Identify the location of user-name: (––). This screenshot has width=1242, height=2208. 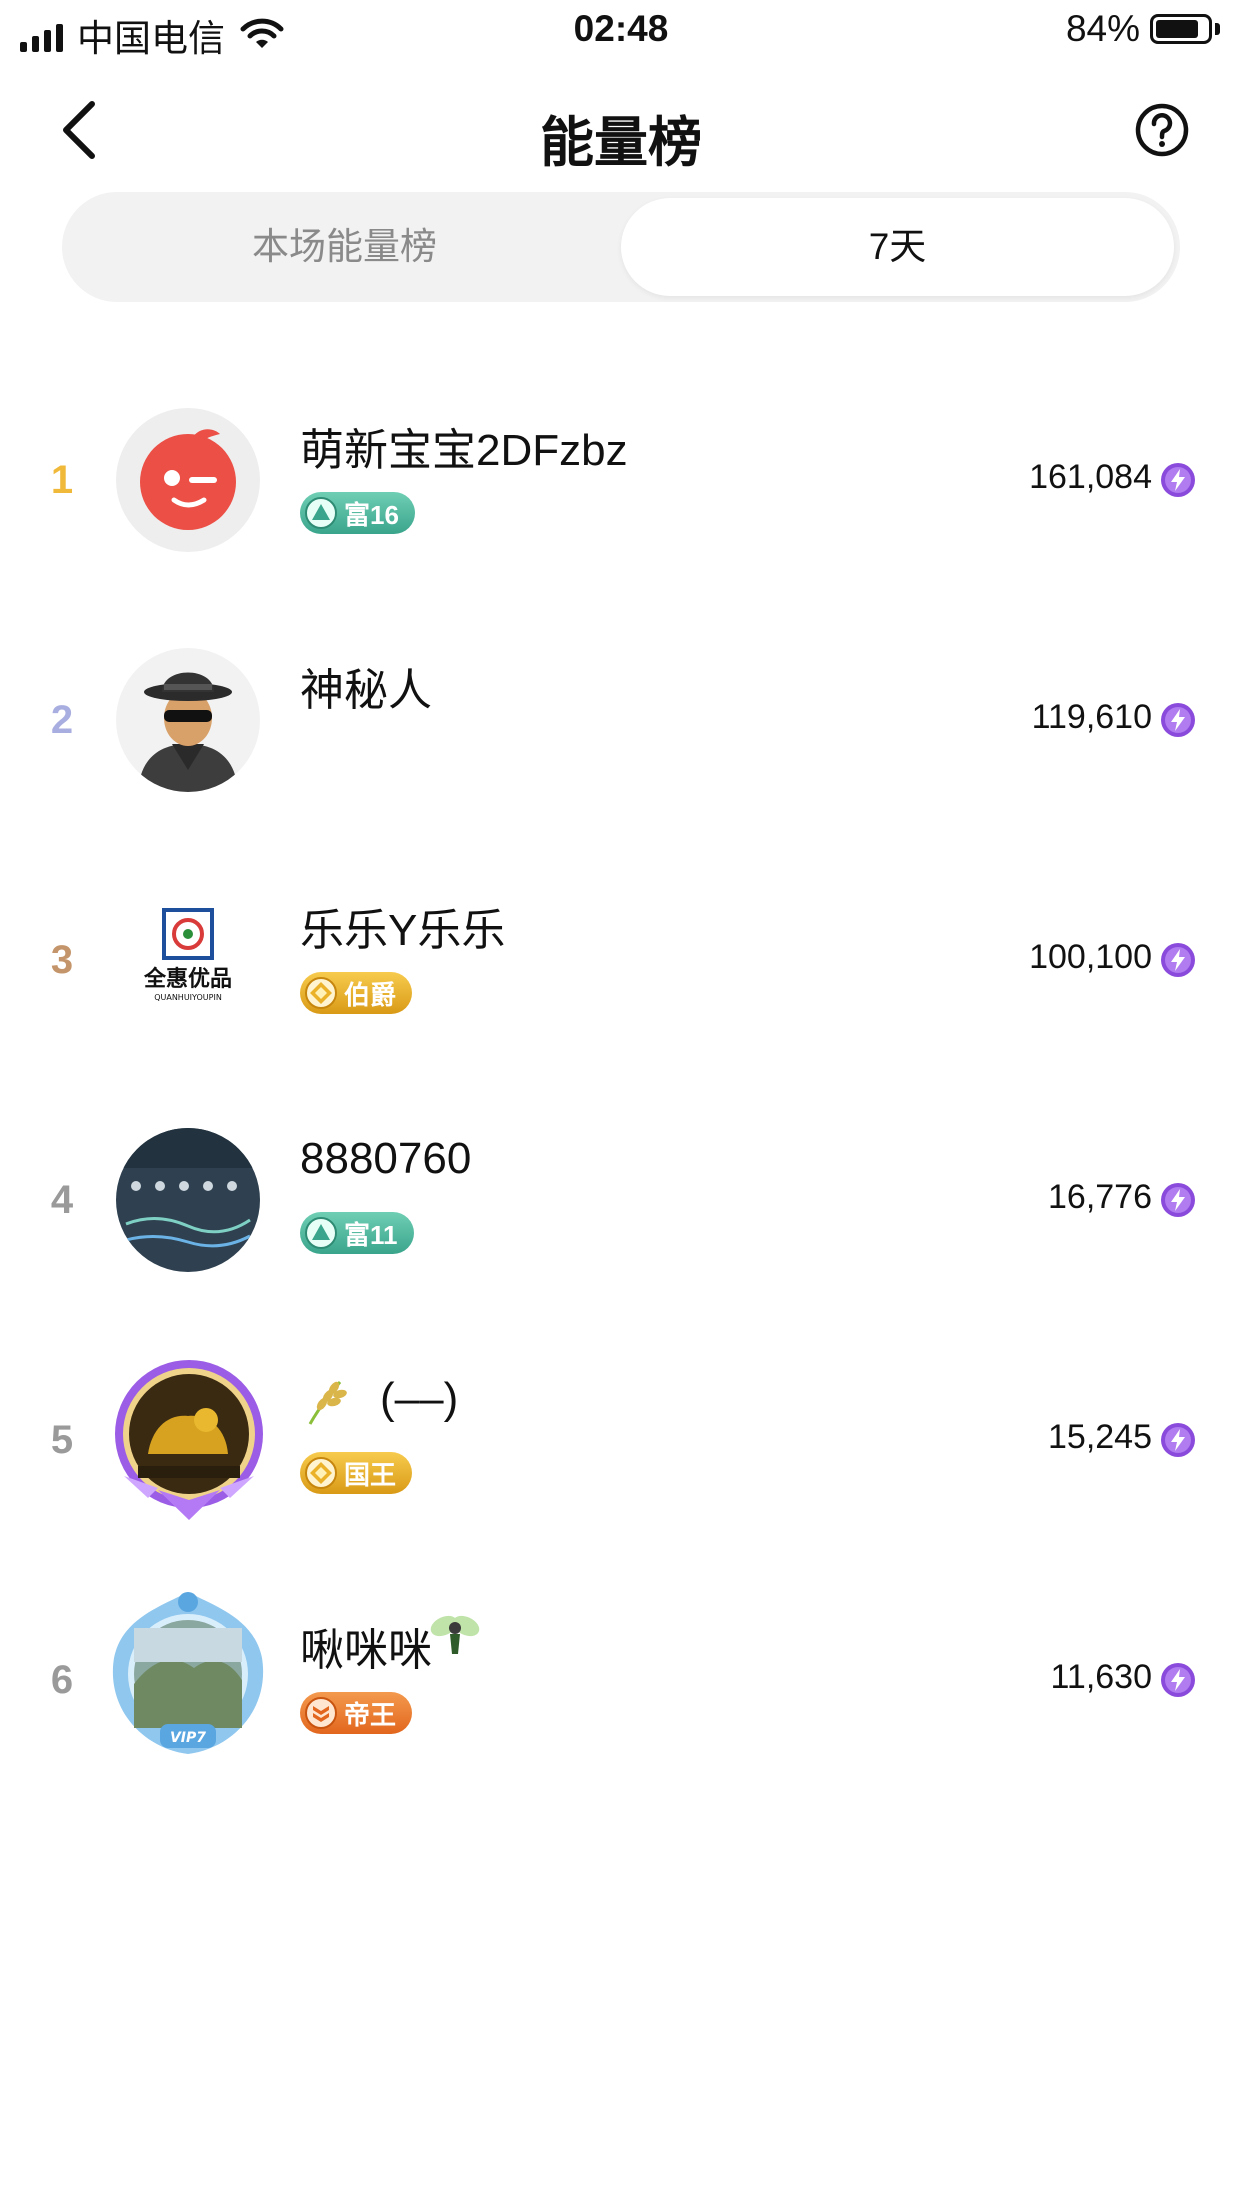
(419, 1398).